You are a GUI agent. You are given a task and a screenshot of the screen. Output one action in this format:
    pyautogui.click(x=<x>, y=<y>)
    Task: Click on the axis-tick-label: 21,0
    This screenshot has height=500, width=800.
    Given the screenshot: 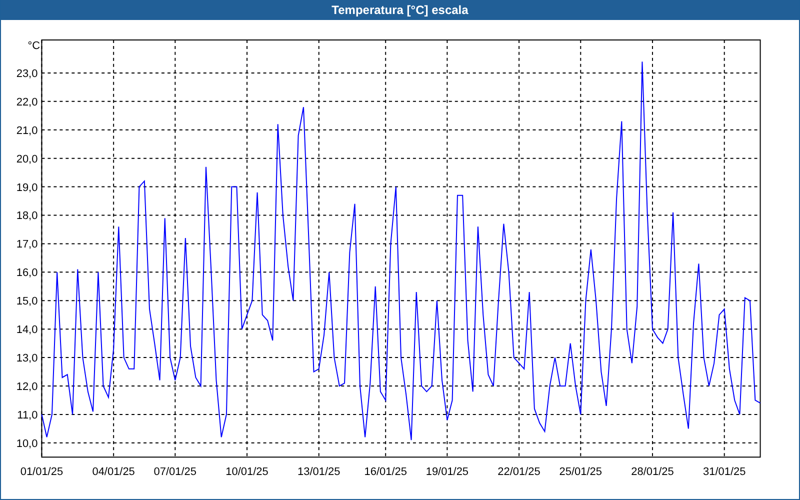 What is the action you would take?
    pyautogui.click(x=27, y=130)
    